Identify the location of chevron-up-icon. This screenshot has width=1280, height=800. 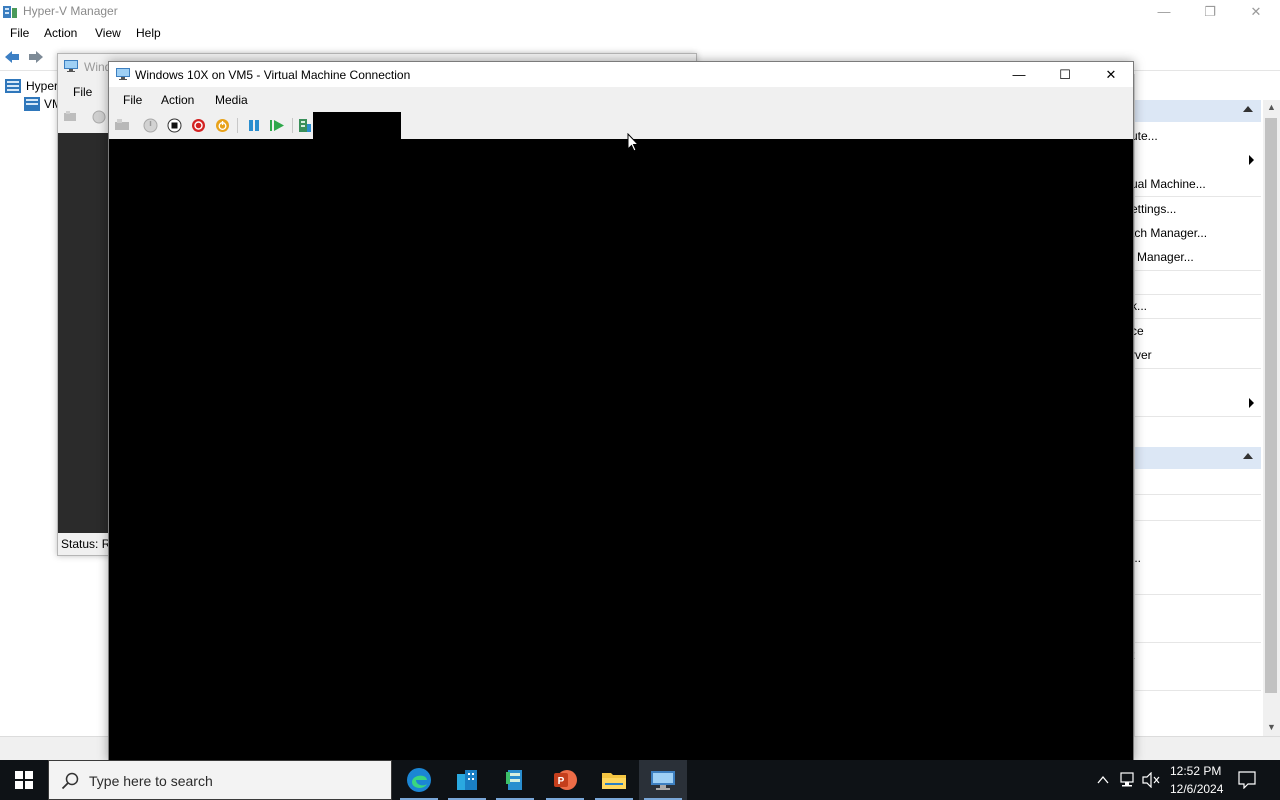
(1103, 780).